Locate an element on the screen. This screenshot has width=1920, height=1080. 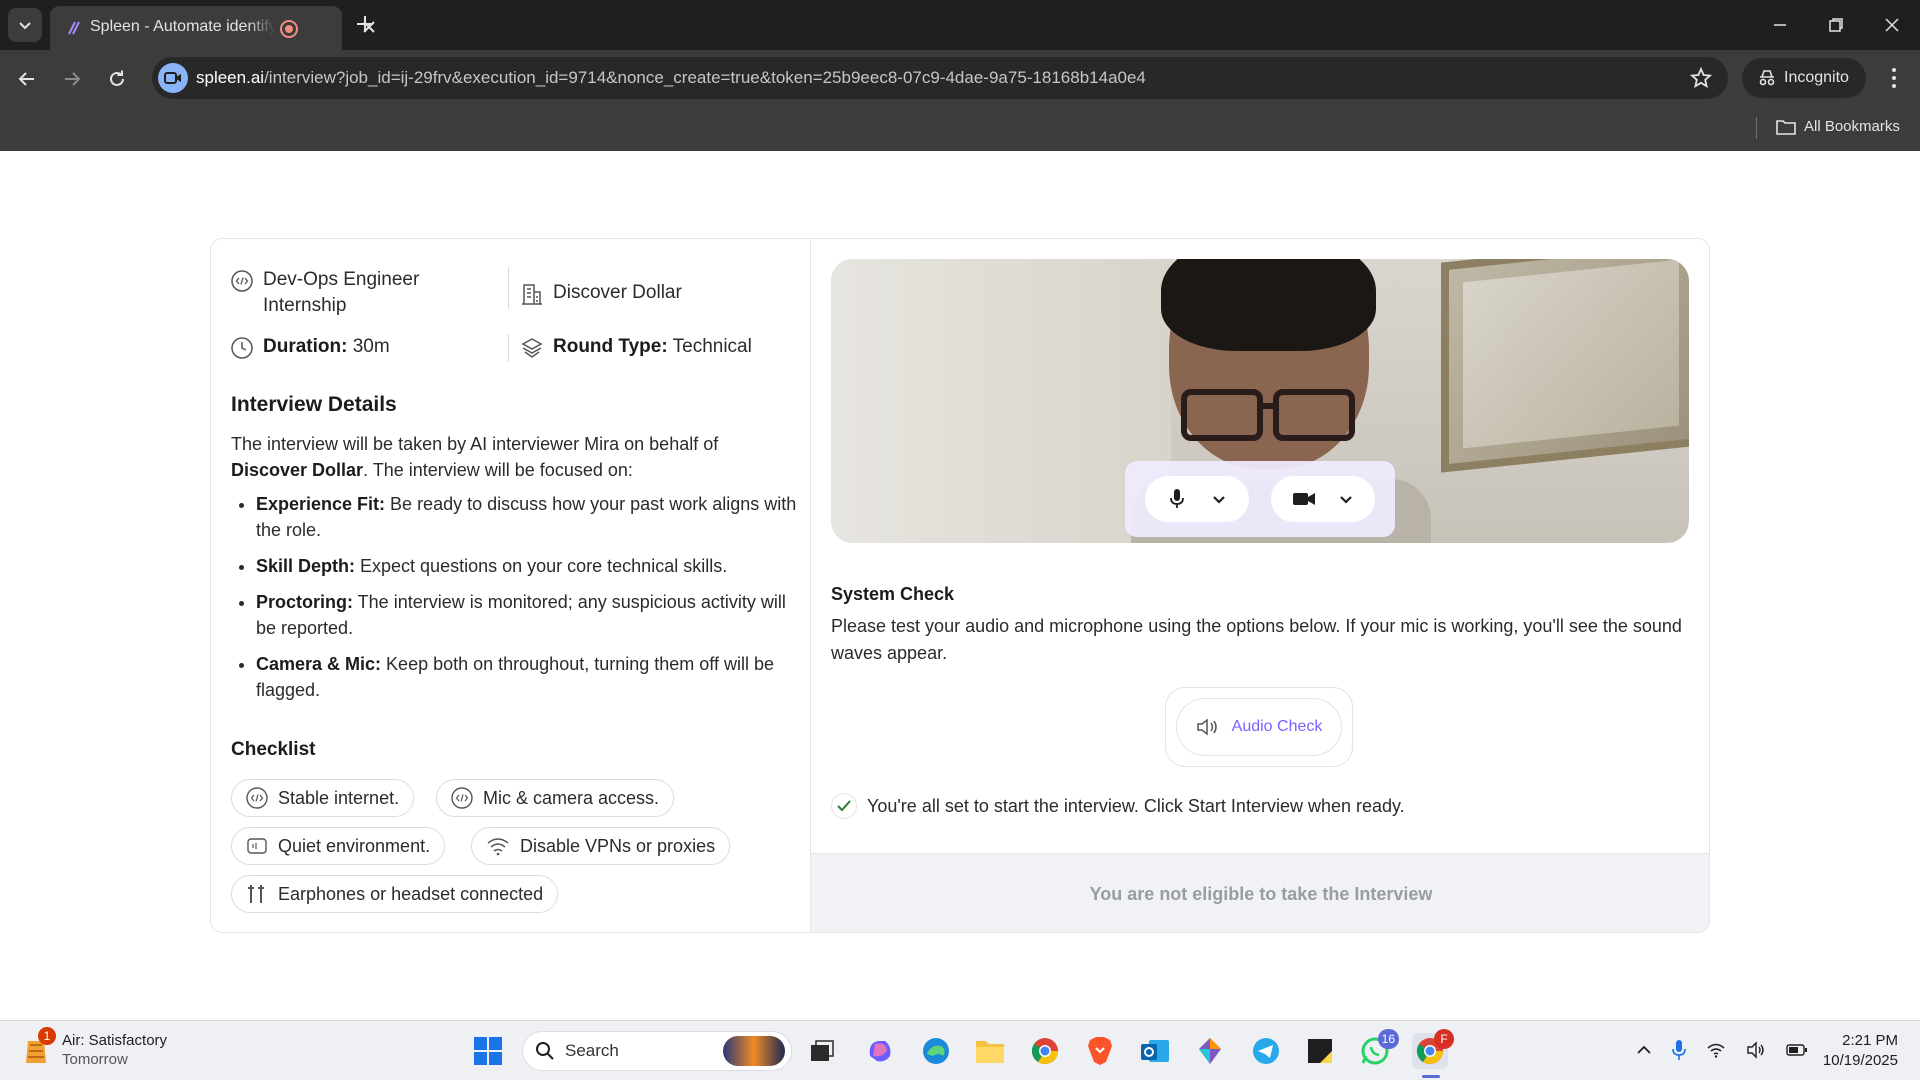
weather-widget: 1 Air: Satisfactory Tomorrow is located at coordinates (95, 1048).